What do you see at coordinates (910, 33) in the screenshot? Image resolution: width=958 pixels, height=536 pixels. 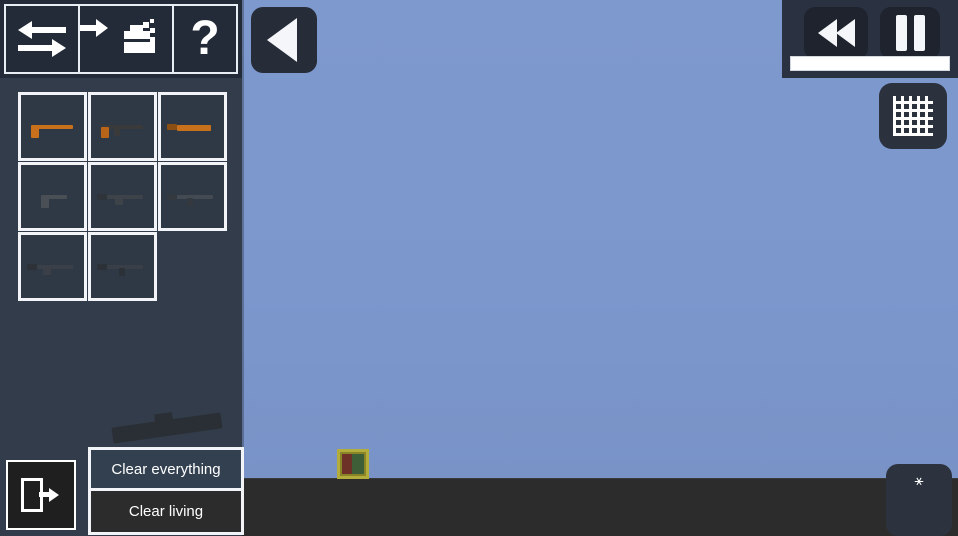 I see `pause-button` at bounding box center [910, 33].